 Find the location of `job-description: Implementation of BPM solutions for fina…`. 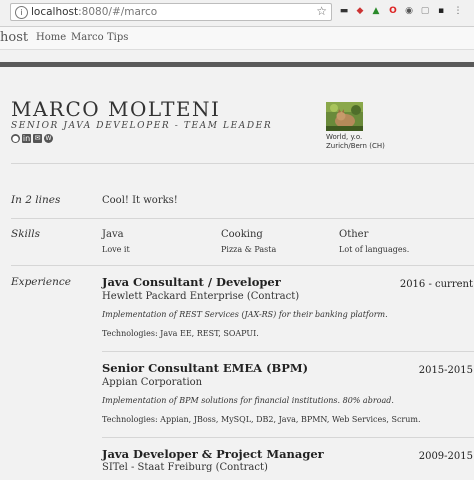

job-description: Implementation of BPM solutions for fina… is located at coordinates (248, 400).